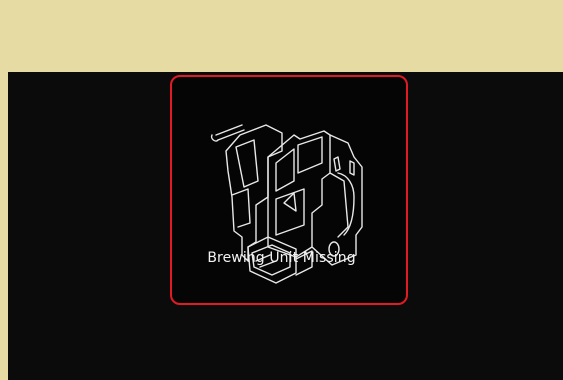  Describe the element at coordinates (286, 204) in the screenshot. I see `brewing-unit-icon` at that location.